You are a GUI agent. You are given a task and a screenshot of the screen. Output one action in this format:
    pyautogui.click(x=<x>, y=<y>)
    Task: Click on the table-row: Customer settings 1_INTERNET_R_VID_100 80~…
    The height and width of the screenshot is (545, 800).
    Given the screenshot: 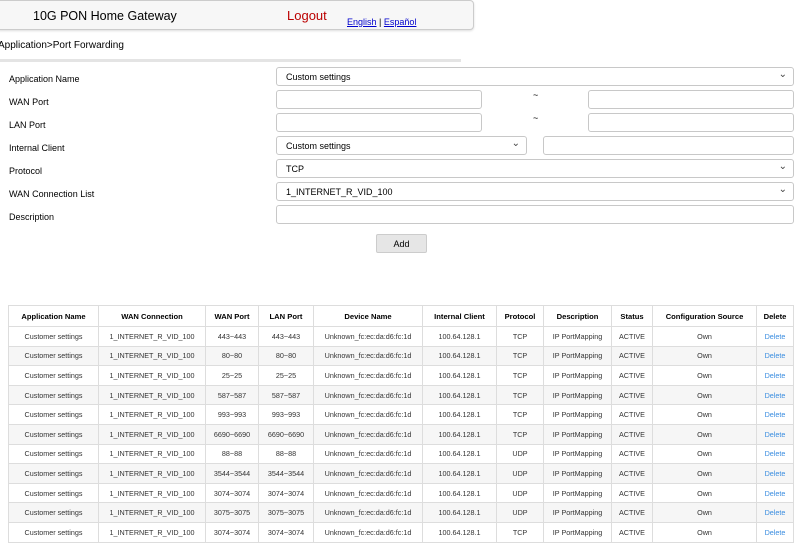 What is the action you would take?
    pyautogui.click(x=401, y=356)
    